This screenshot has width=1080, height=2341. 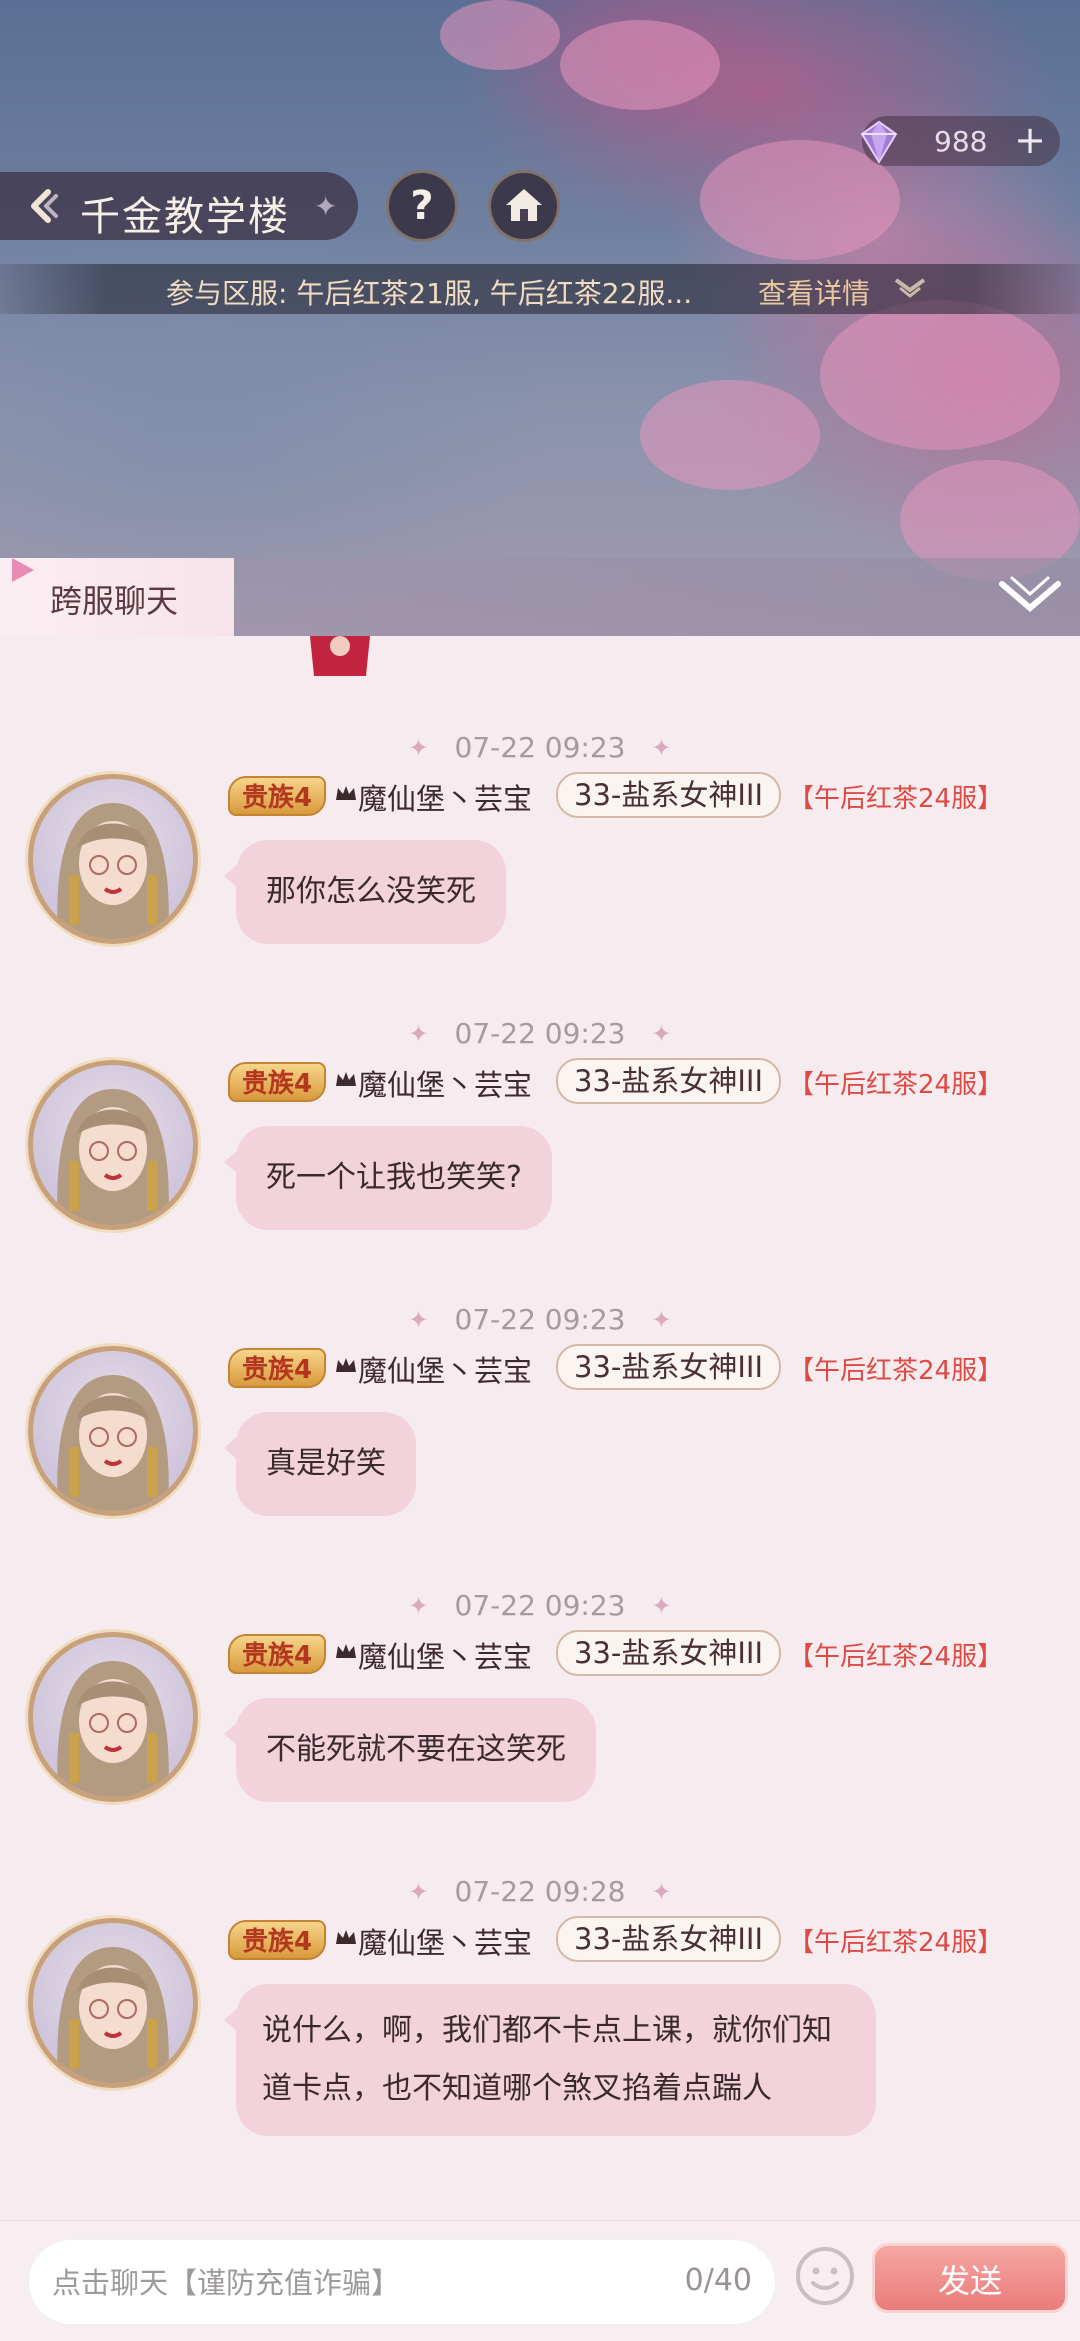 I want to click on tab-marker-icon, so click(x=23, y=570).